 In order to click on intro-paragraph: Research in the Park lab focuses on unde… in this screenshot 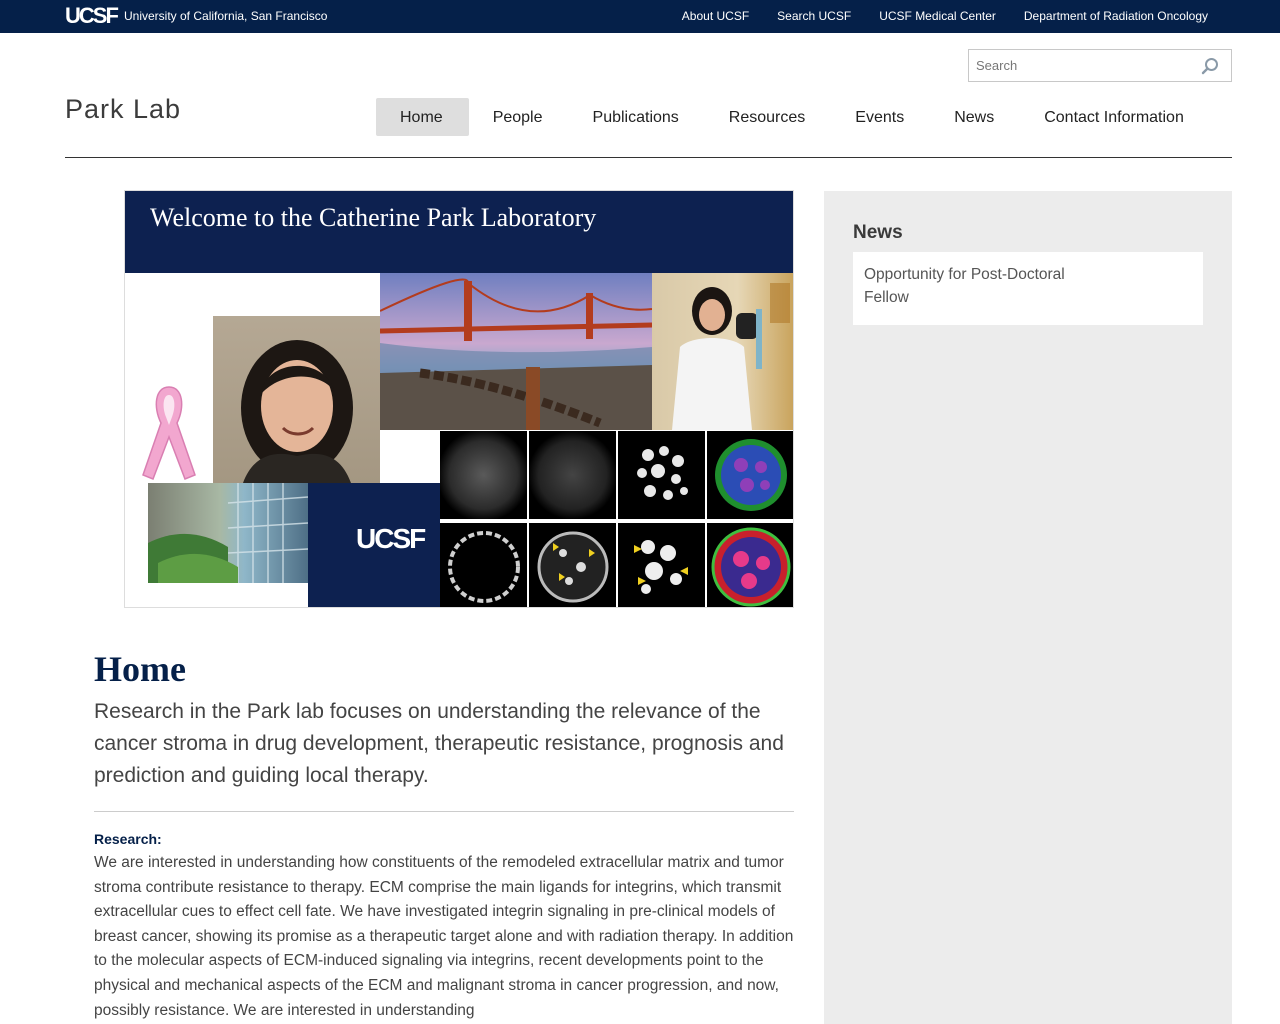, I will do `click(439, 743)`.